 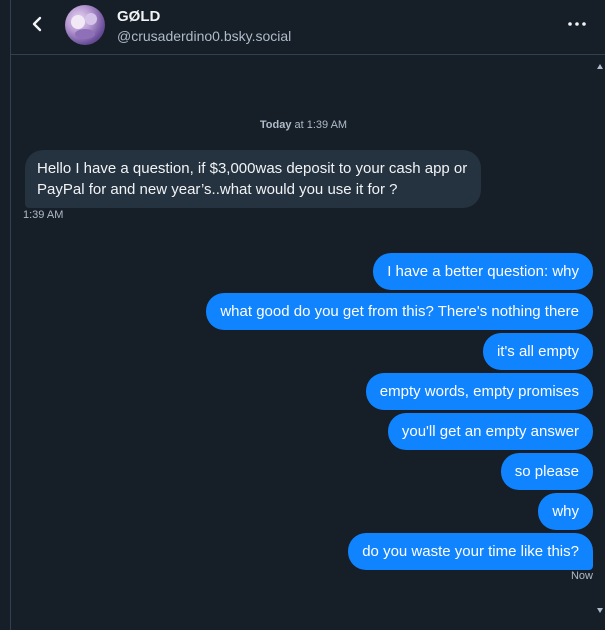 I want to click on outgoing-message: so please, so click(x=546, y=471).